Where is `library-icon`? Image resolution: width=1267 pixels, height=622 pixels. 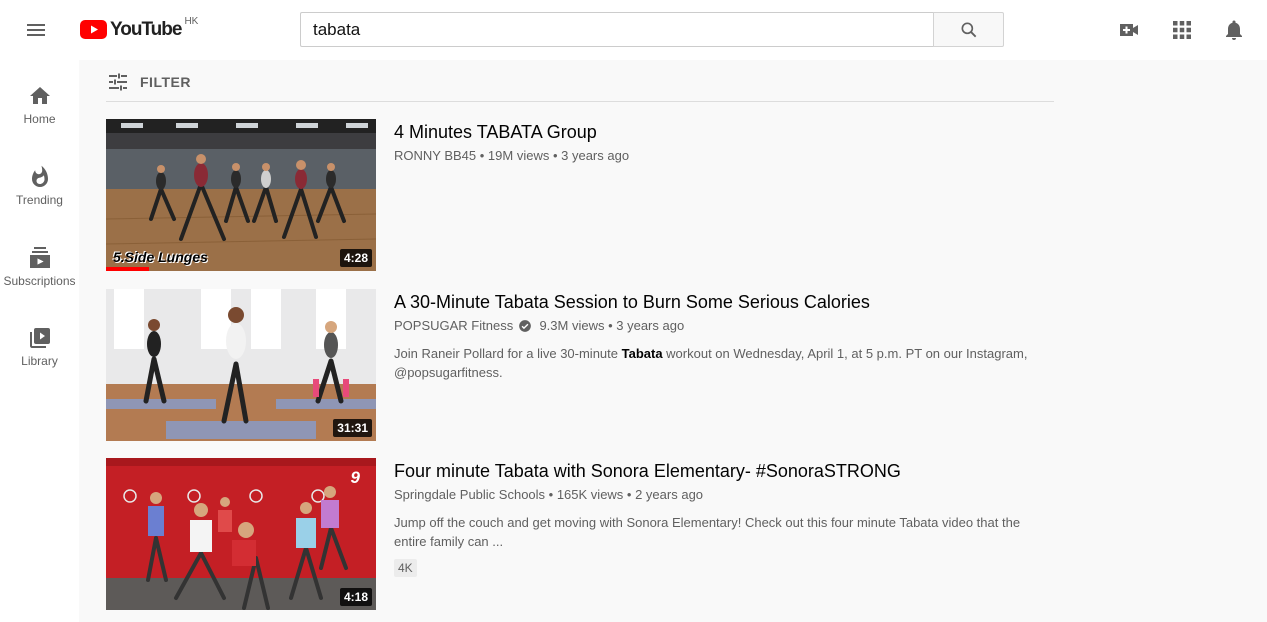 library-icon is located at coordinates (39, 338).